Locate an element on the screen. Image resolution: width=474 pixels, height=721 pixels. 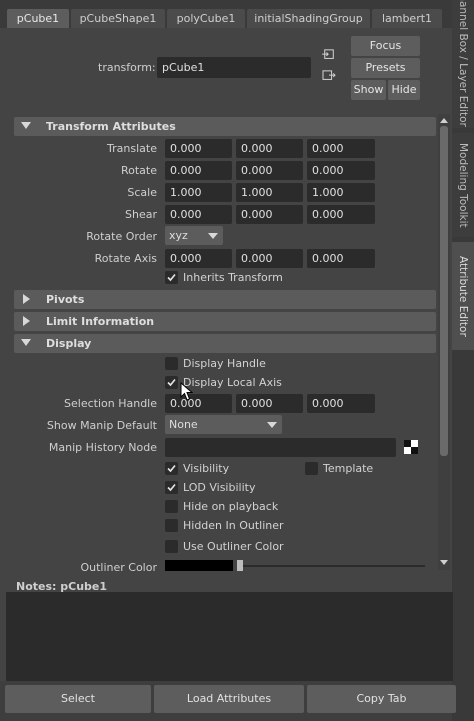
rotate-axis-label: Rotate Axis is located at coordinates (125, 258).